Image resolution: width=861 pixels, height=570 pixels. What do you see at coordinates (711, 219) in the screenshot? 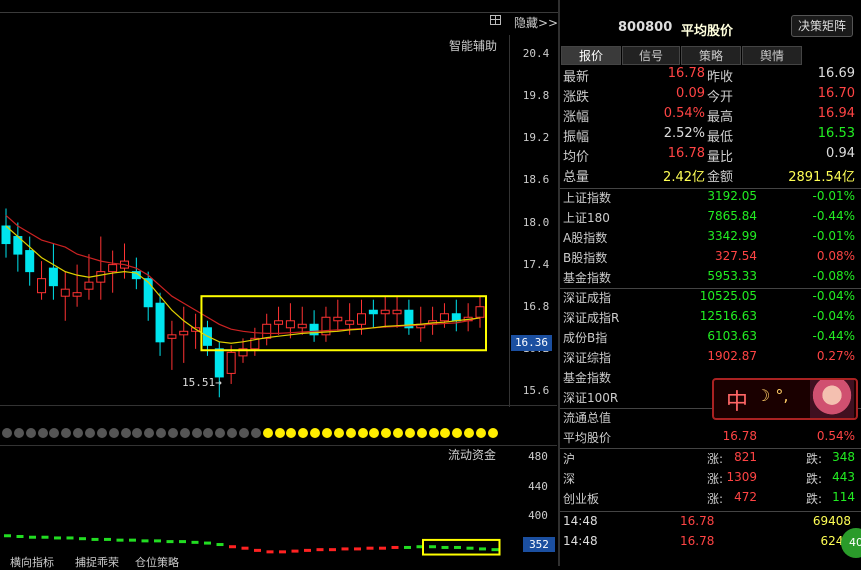
I see `index-row: 上证180 7865.84 -0.44%` at bounding box center [711, 219].